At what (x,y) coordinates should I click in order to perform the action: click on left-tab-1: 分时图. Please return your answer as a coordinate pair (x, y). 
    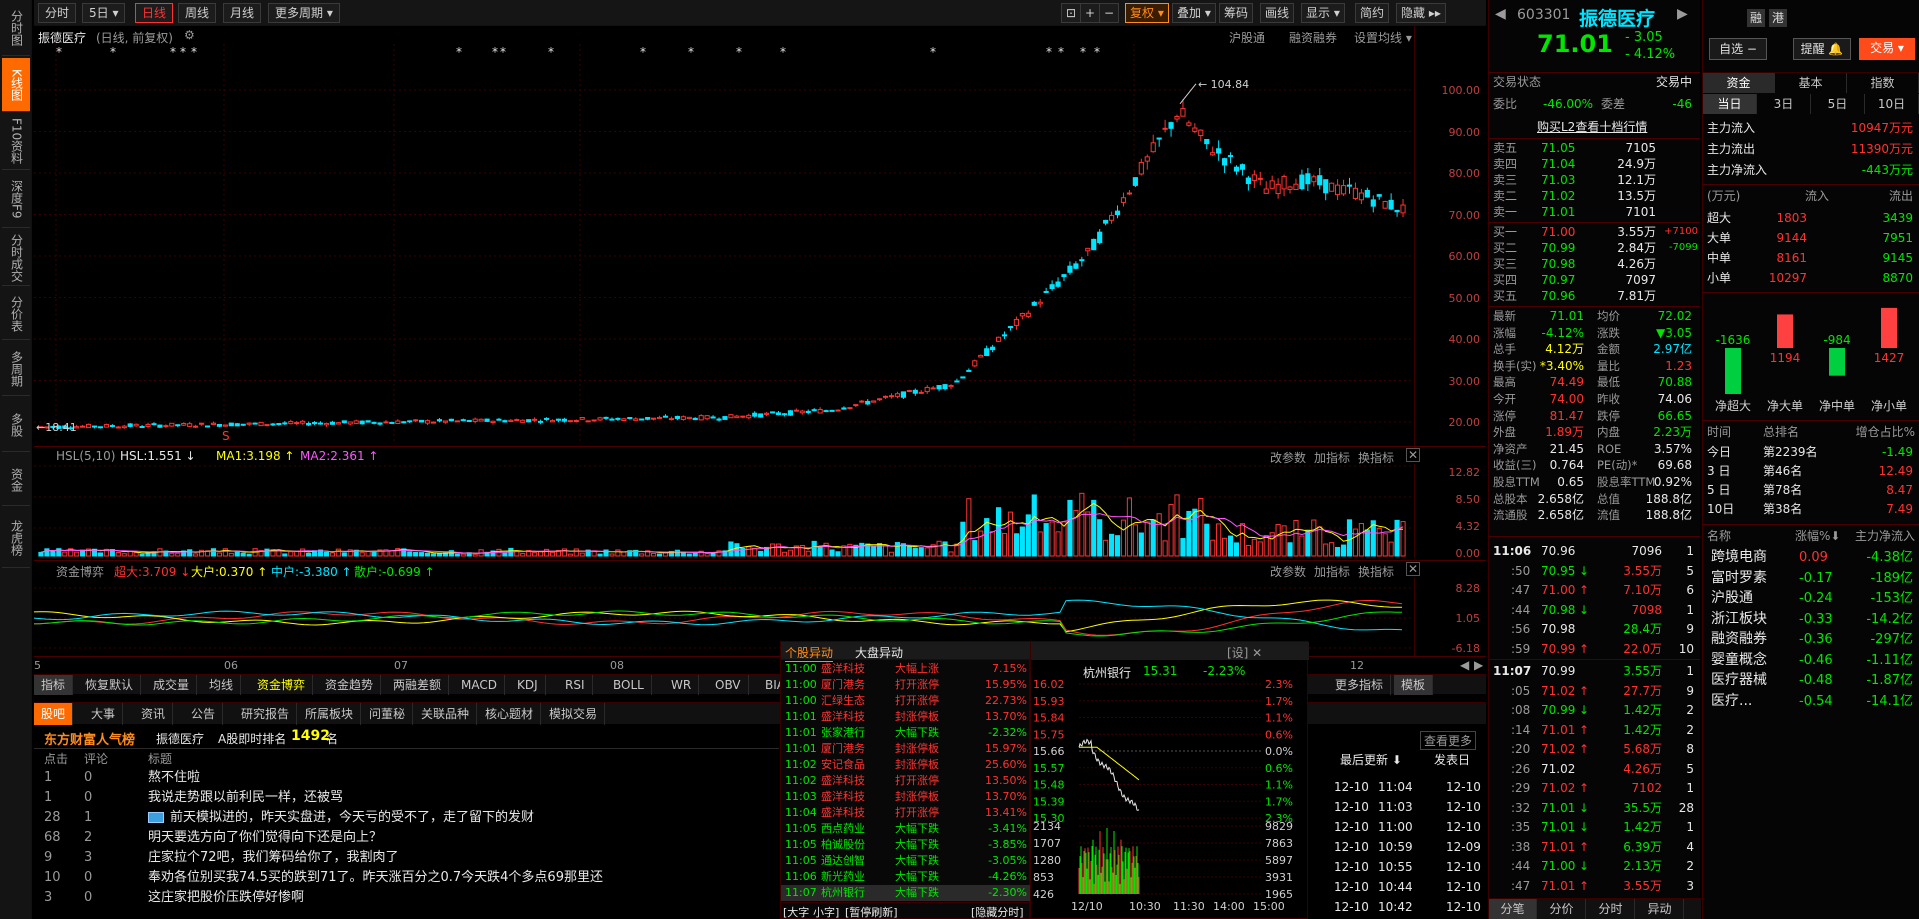
    Looking at the image, I should click on (16, 28).